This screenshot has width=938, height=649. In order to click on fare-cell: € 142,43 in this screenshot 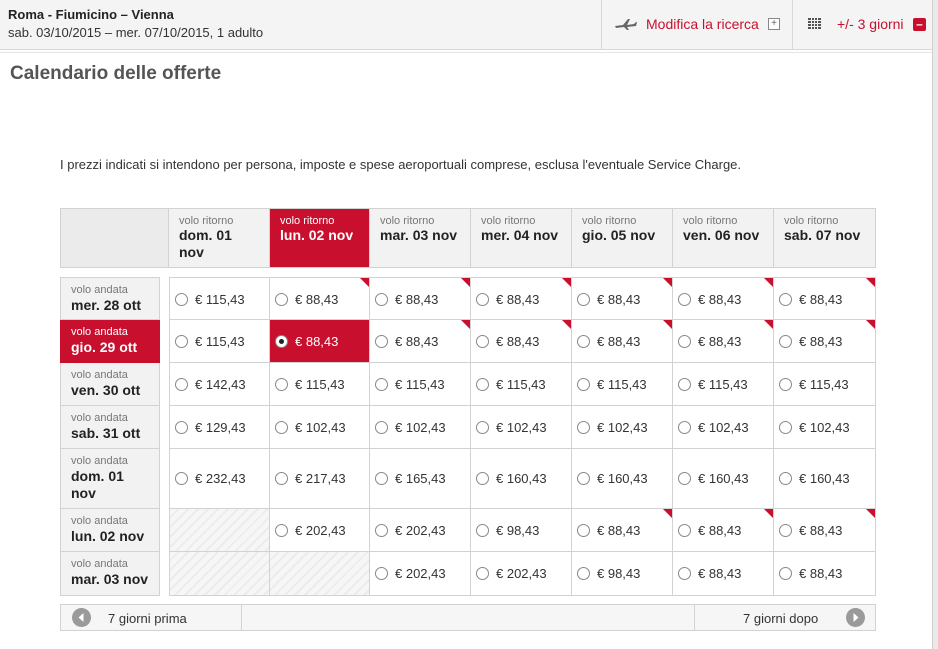, I will do `click(219, 384)`.